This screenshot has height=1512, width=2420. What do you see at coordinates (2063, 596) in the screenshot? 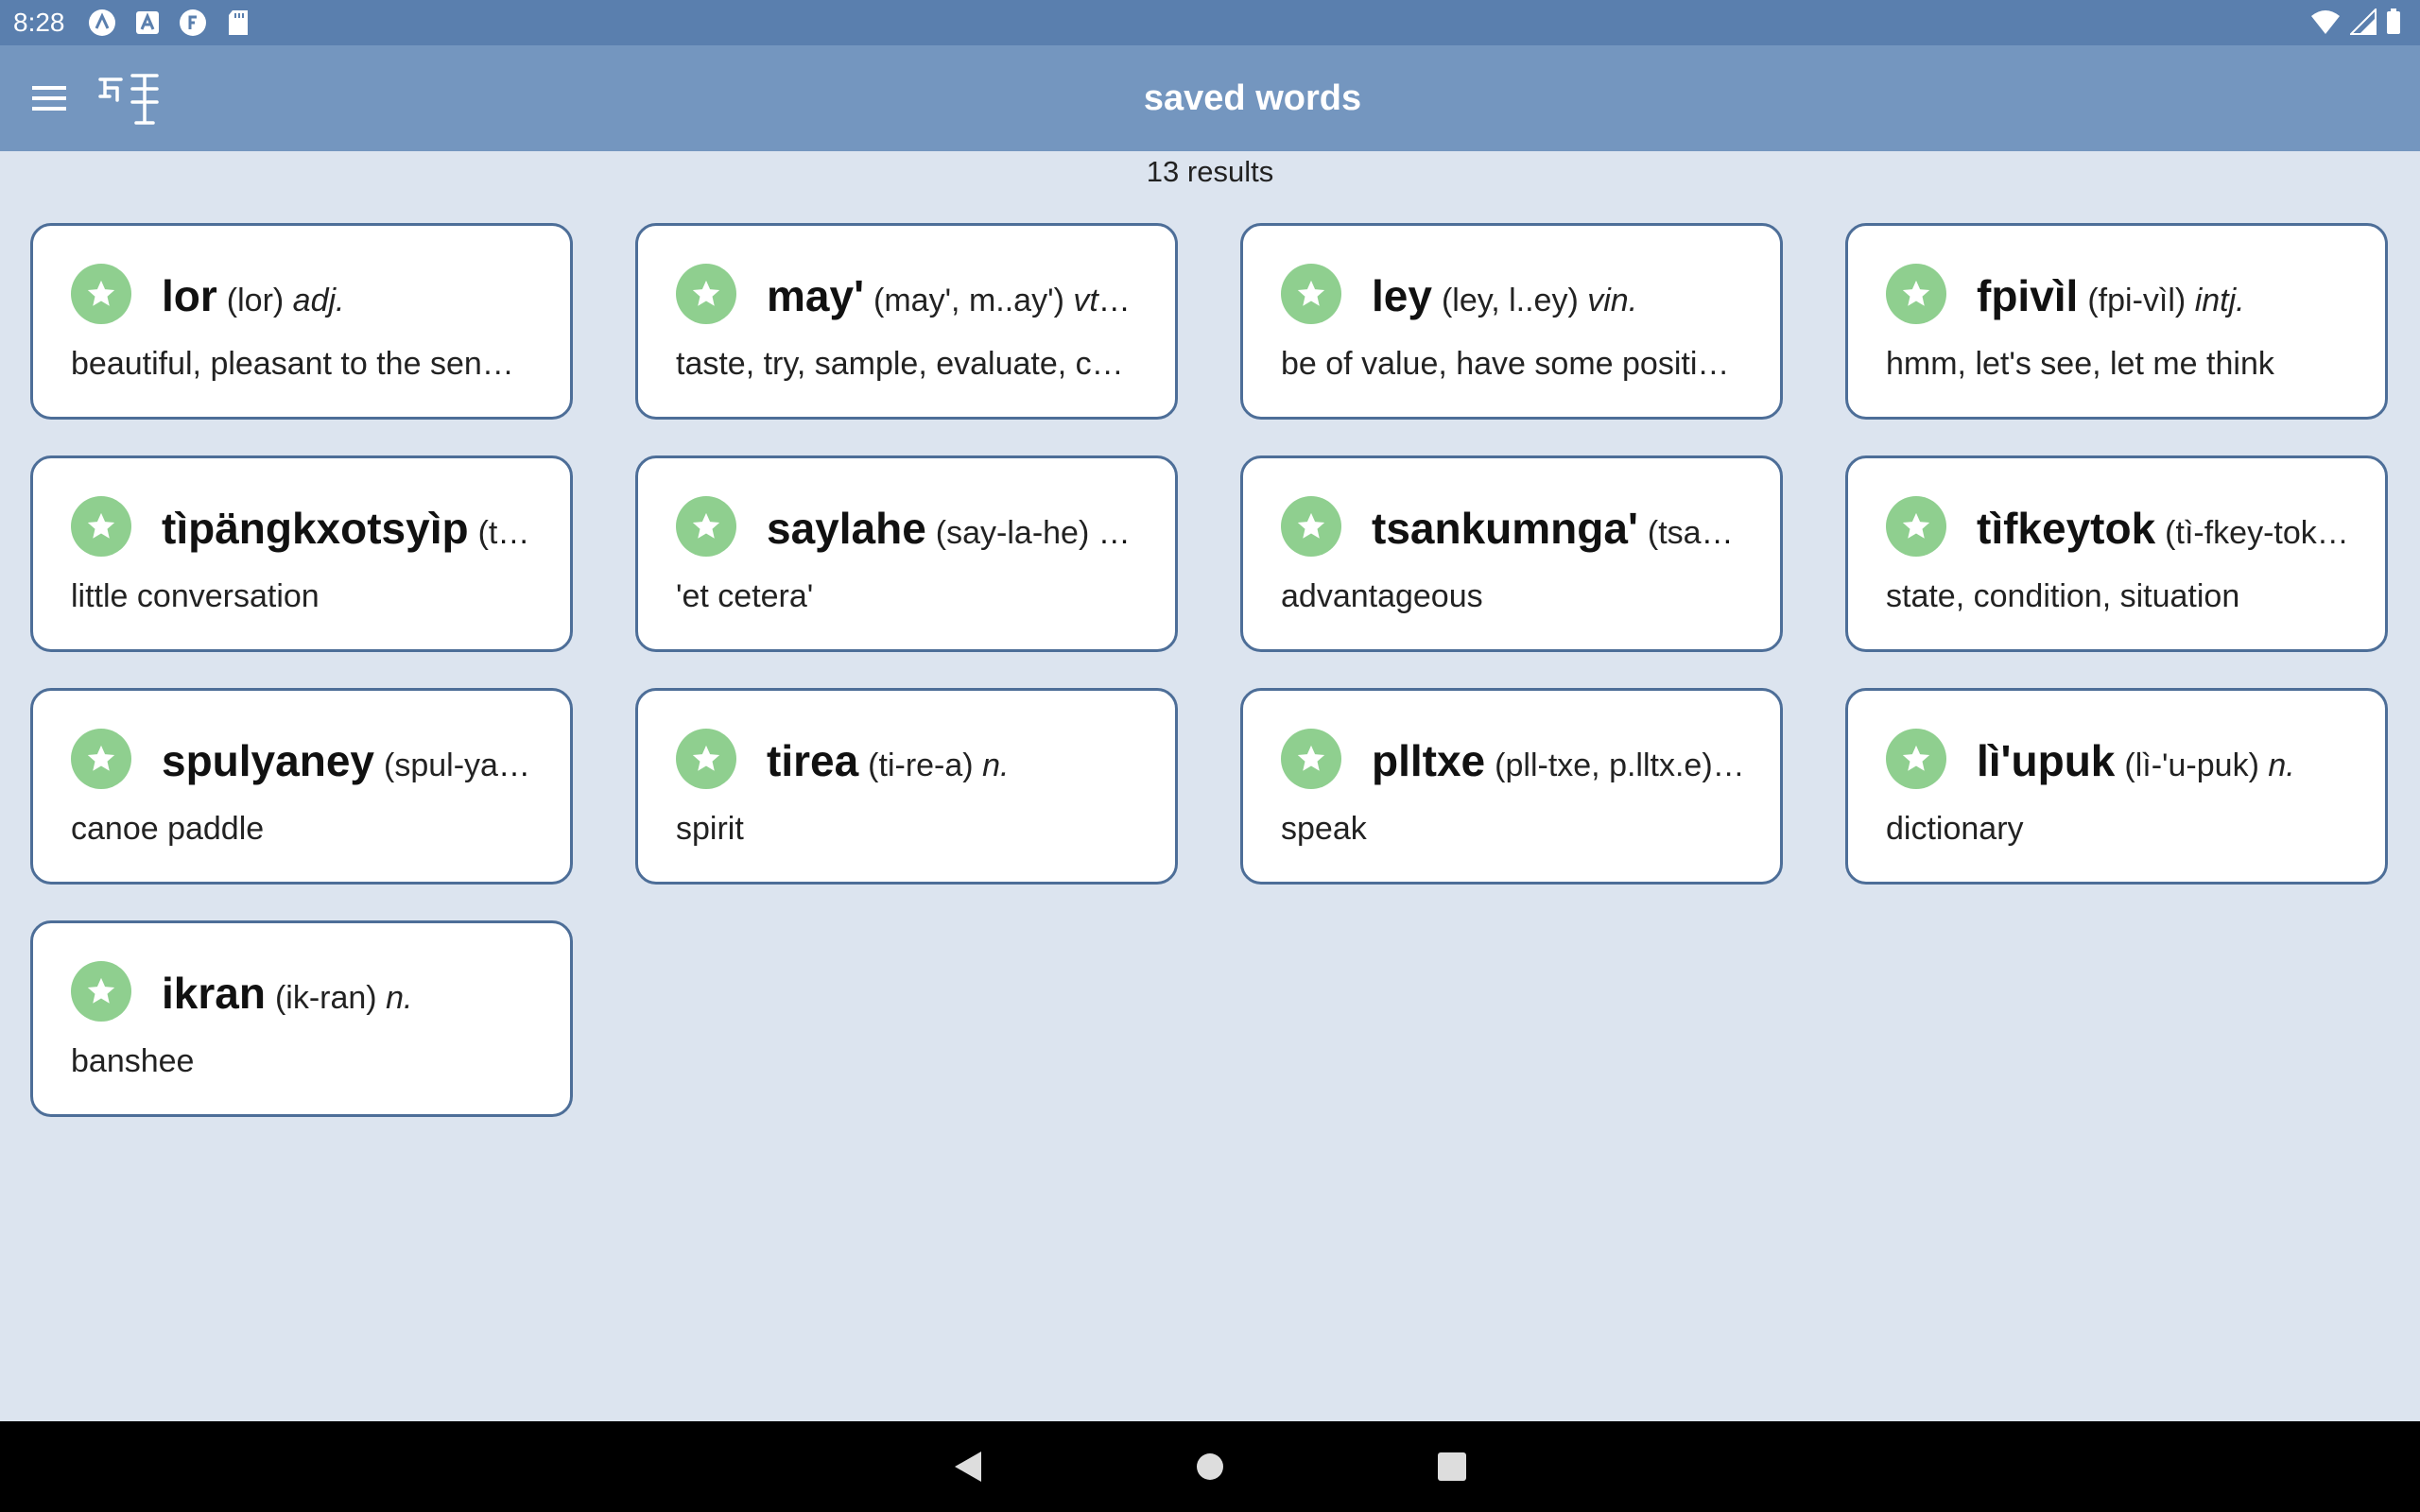
I see `definition: state, condition, situation` at bounding box center [2063, 596].